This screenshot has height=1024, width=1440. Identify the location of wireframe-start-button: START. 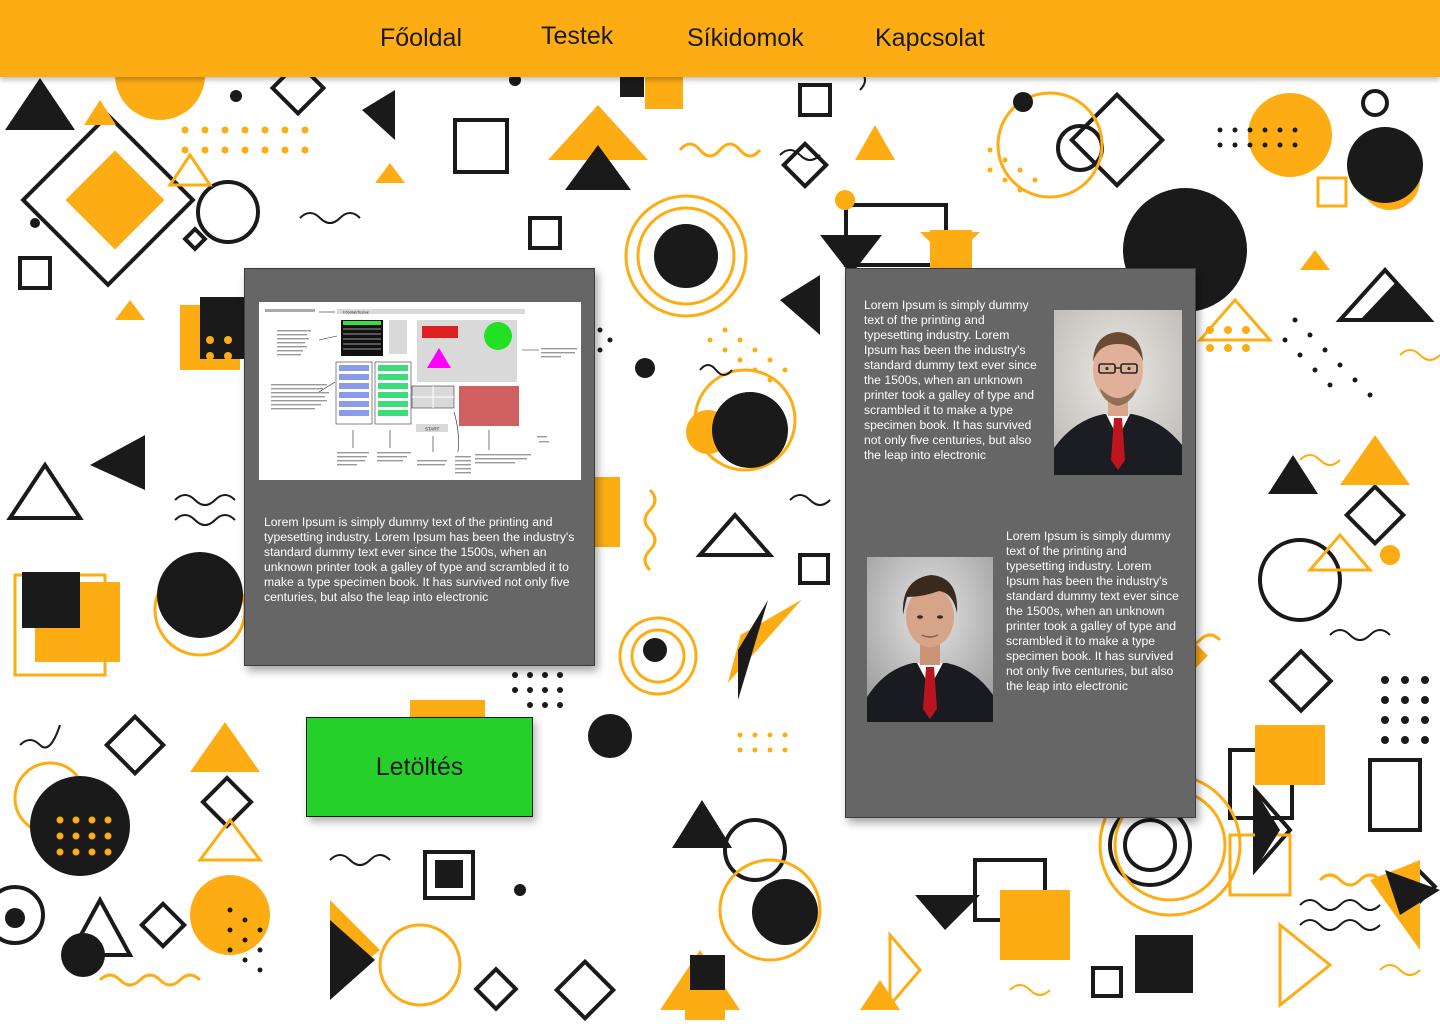
(432, 429).